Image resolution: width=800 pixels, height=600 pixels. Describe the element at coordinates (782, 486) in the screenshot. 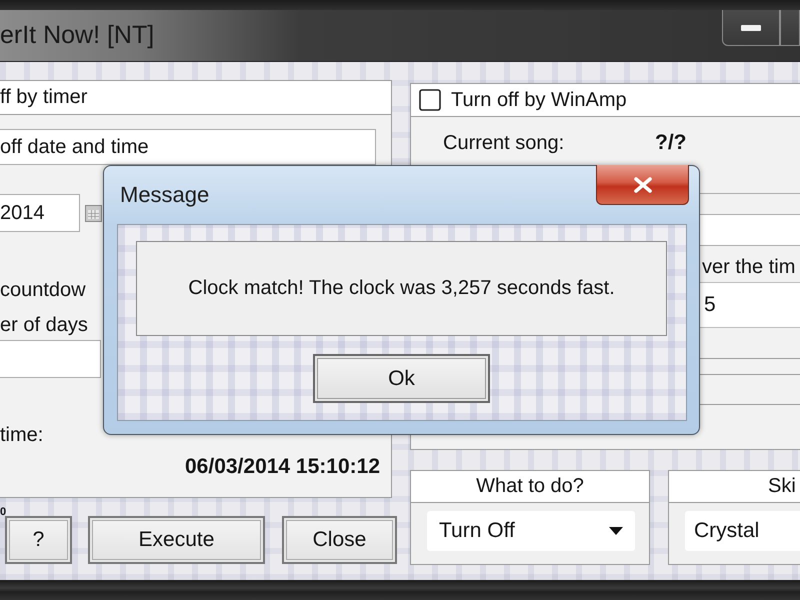

I see `group-title: Ski` at that location.